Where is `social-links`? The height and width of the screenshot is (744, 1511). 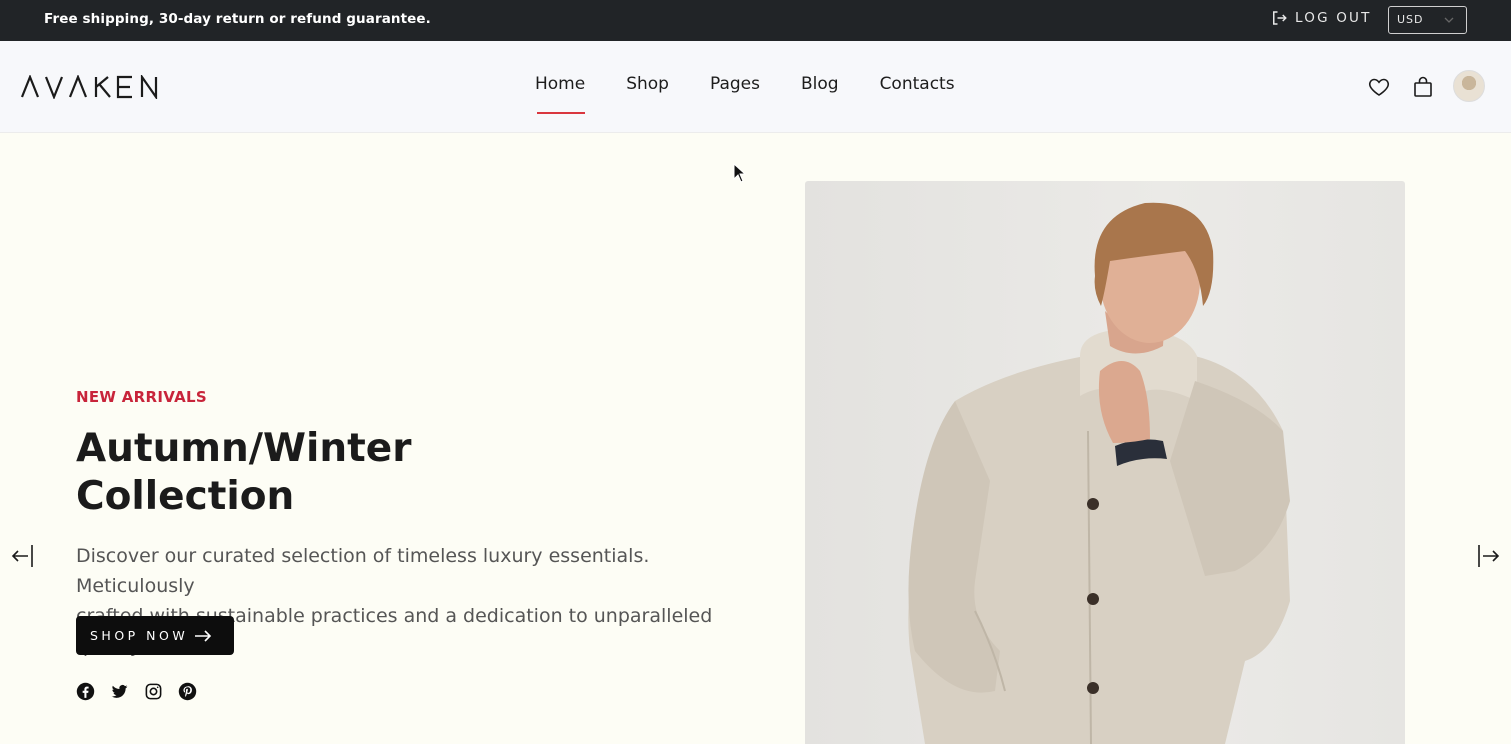
social-links is located at coordinates (136, 691).